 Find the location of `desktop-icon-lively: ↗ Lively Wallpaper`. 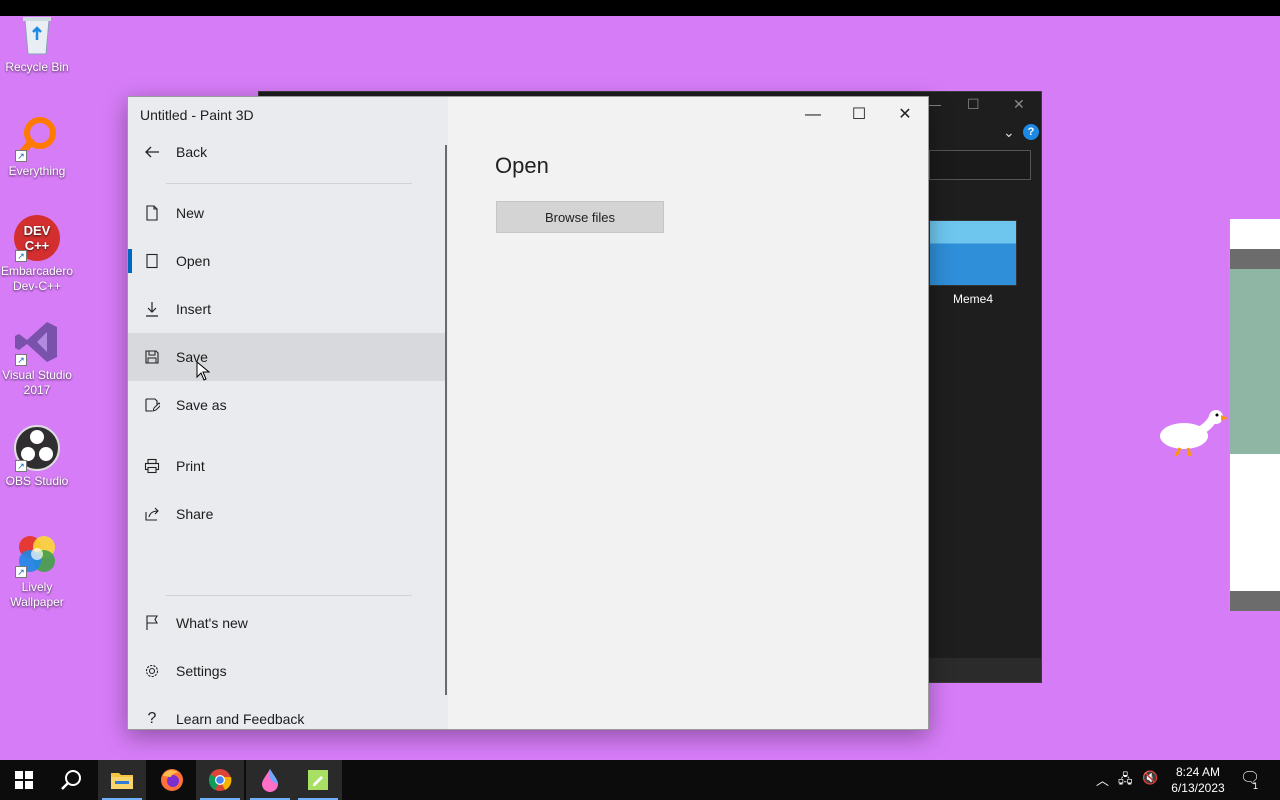

desktop-icon-lively: ↗ Lively Wallpaper is located at coordinates (37, 570).